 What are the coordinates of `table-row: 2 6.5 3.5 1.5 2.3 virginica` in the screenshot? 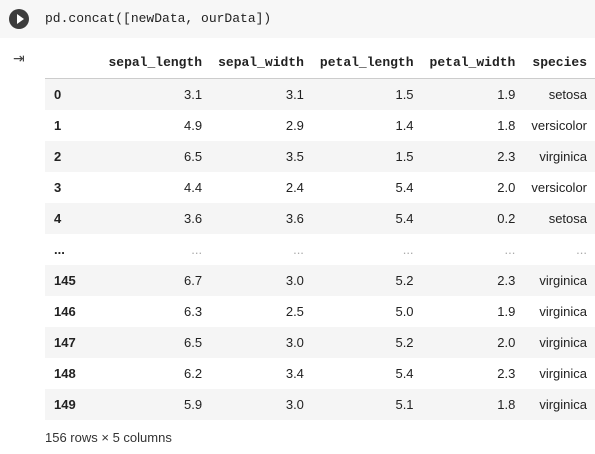 It's located at (320, 156).